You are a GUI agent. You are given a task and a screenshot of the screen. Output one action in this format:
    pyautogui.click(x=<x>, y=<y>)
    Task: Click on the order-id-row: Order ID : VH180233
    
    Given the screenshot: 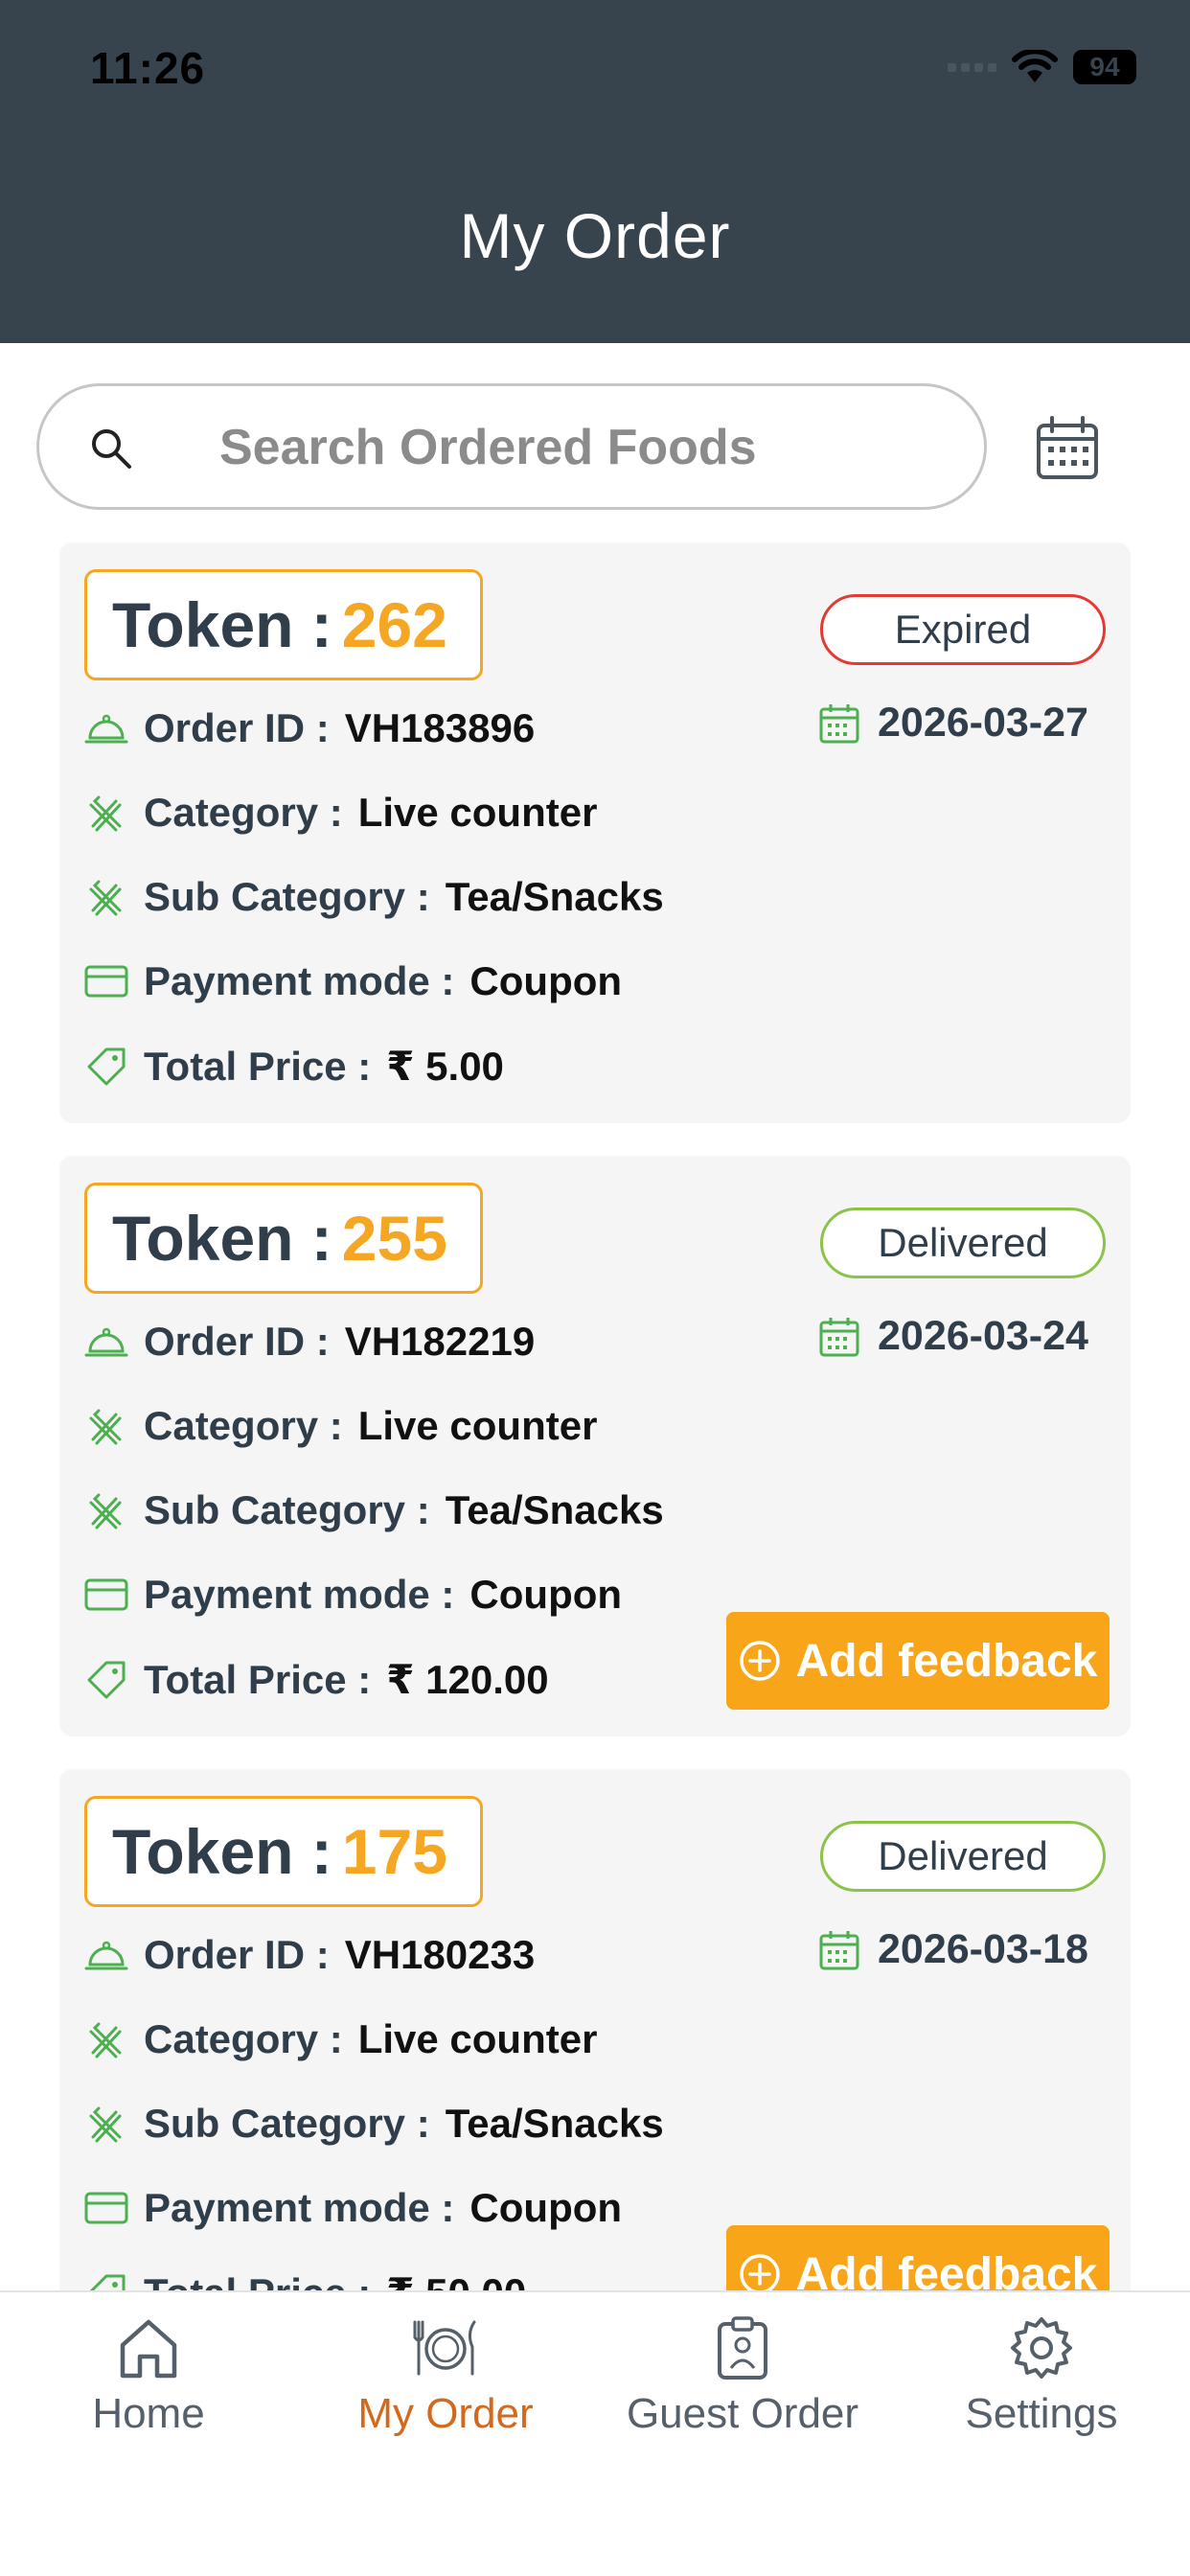 What is the action you would take?
    pyautogui.click(x=310, y=1955)
    